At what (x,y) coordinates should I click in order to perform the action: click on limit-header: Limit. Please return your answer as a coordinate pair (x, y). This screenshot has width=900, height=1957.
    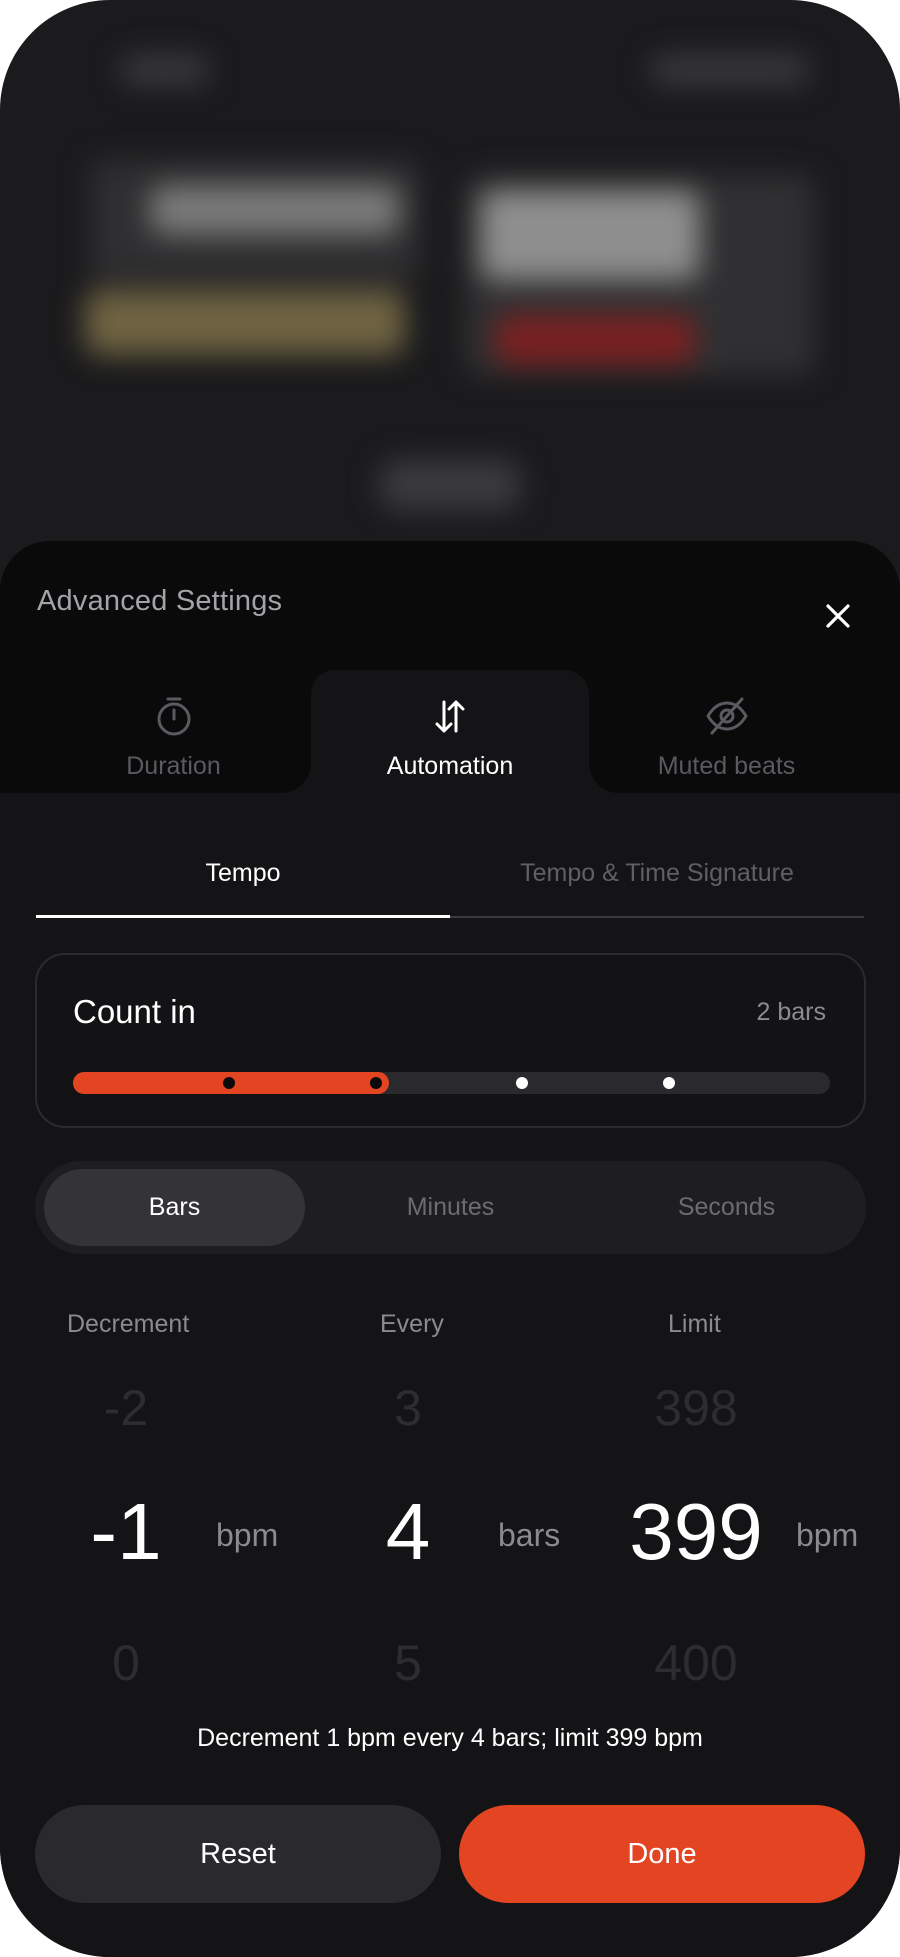
    Looking at the image, I should click on (694, 1324).